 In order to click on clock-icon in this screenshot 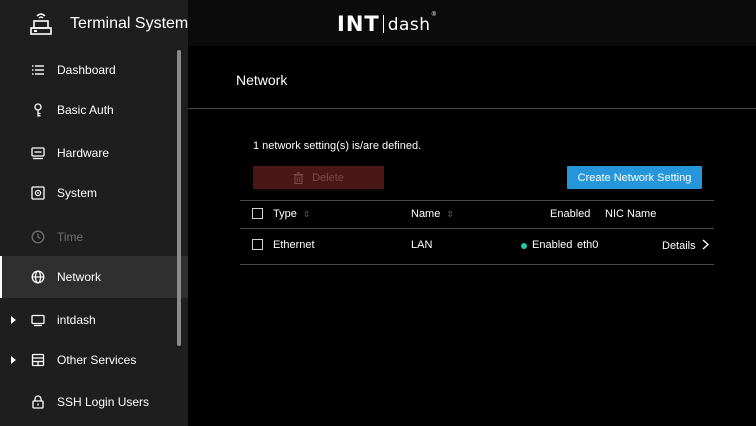, I will do `click(38, 237)`.